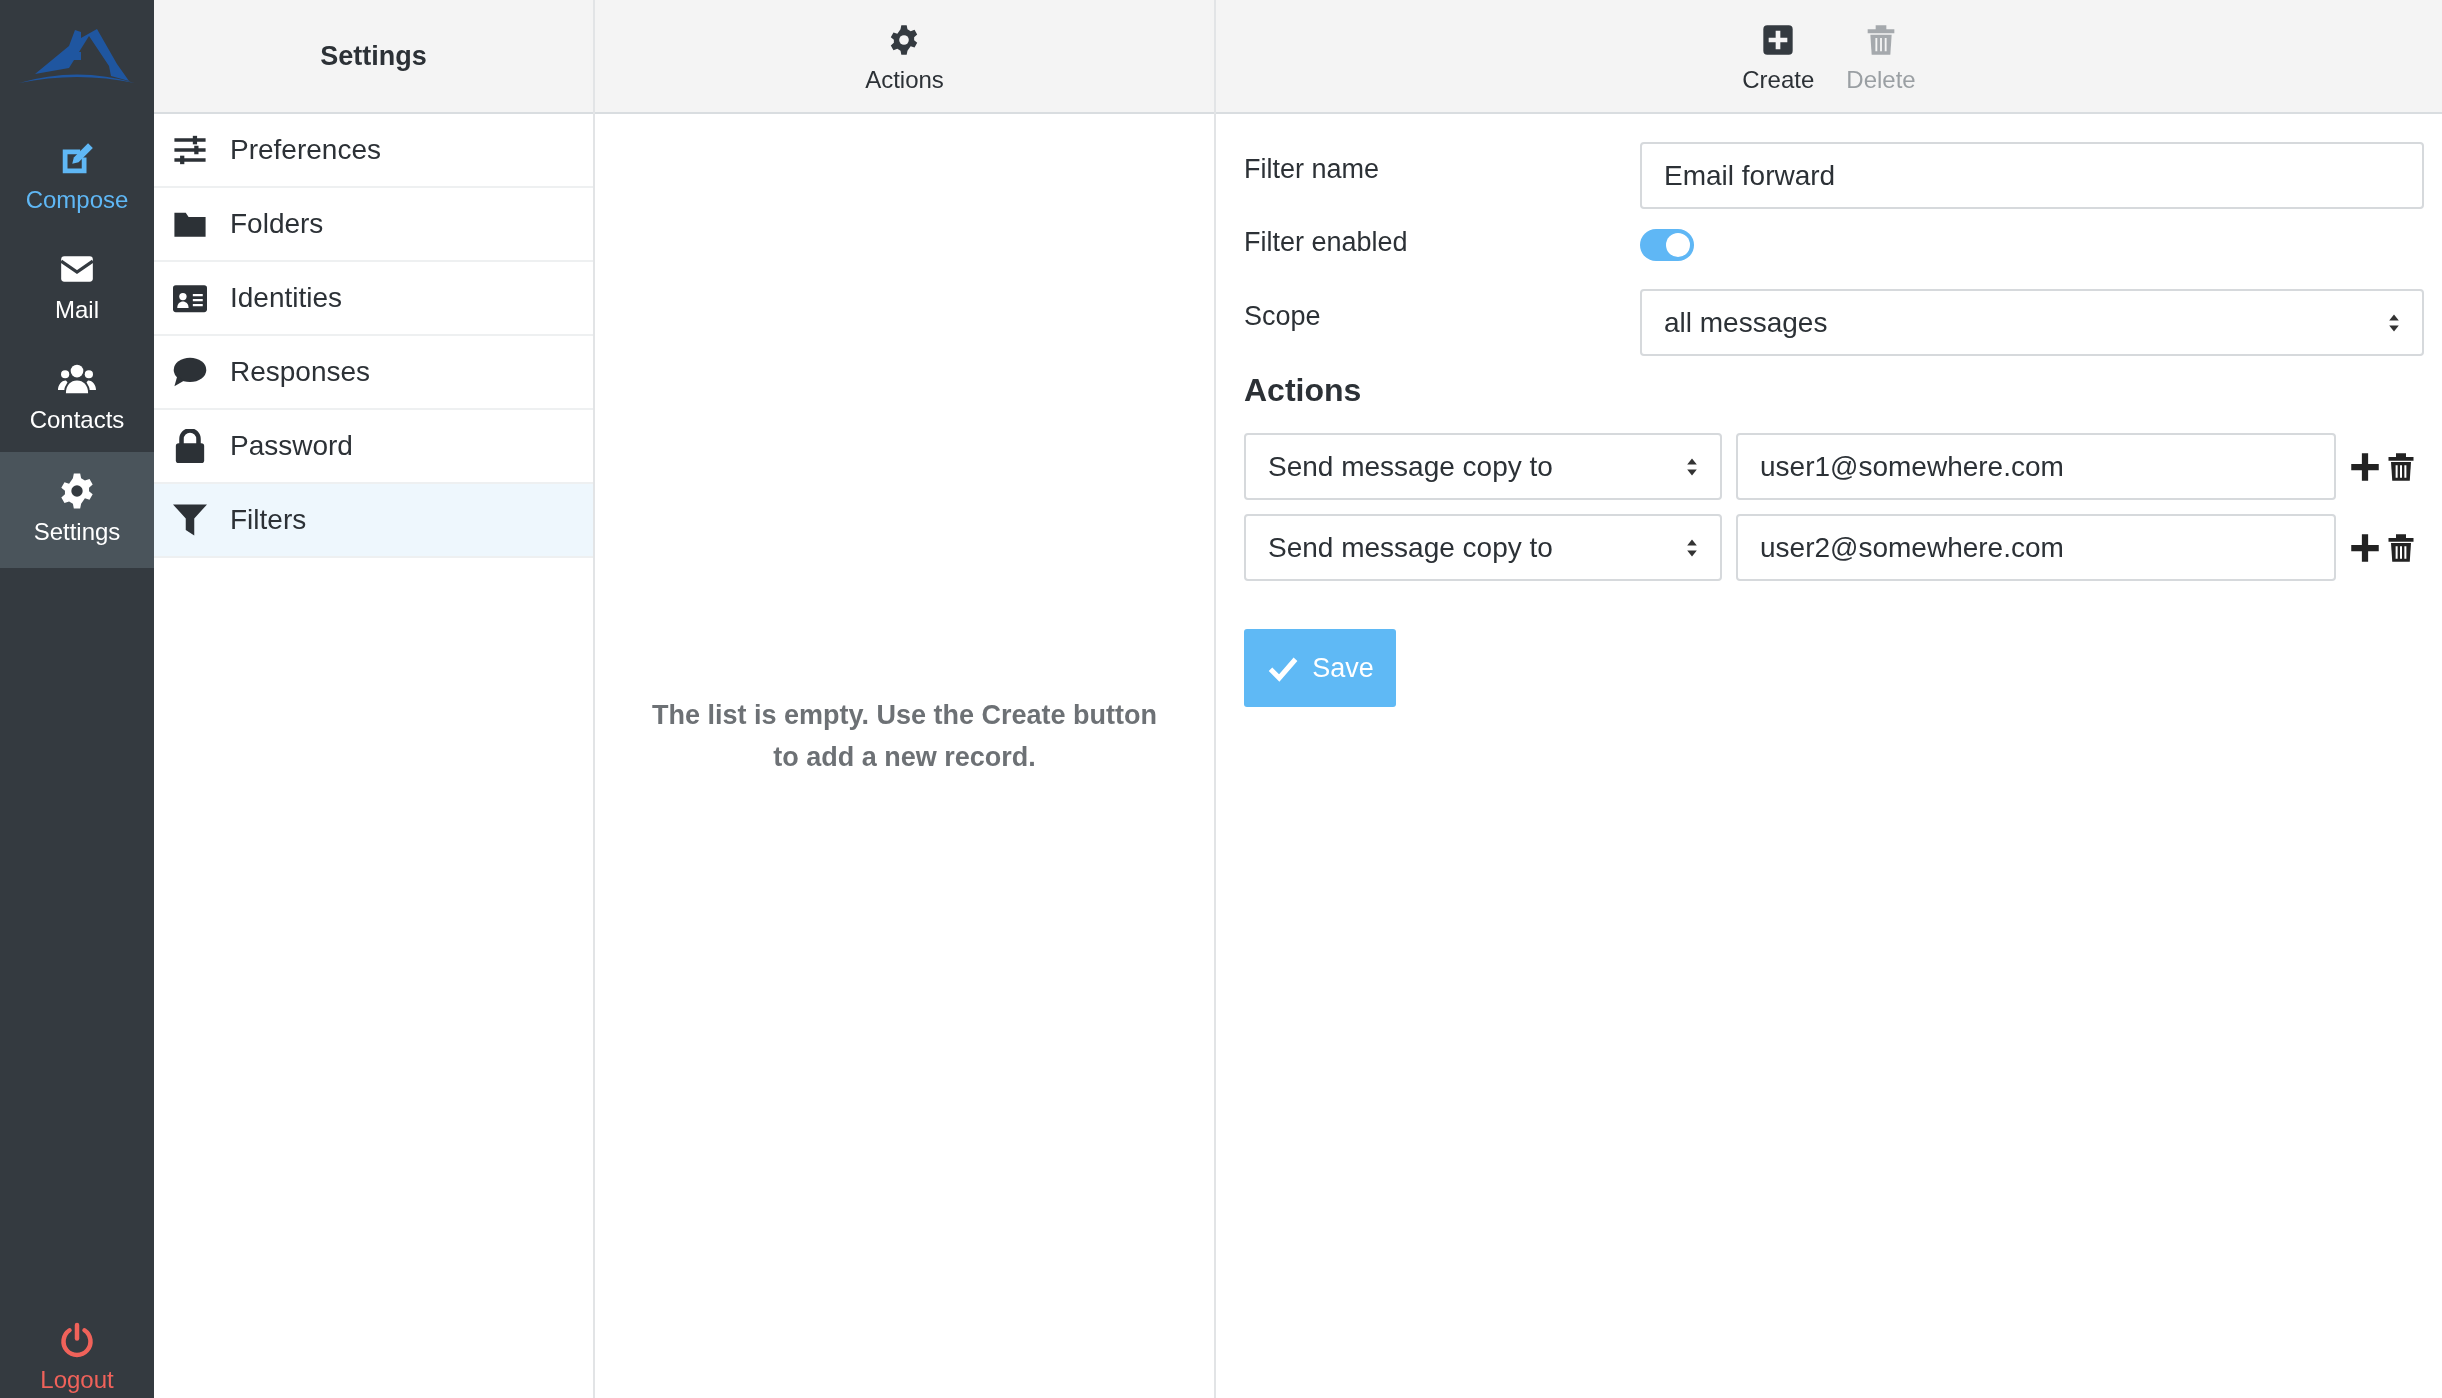 The image size is (2442, 1398). Describe the element at coordinates (904, 736) in the screenshot. I see `empty-list-message: The list is empty. Use the Create button to add a new record.` at that location.